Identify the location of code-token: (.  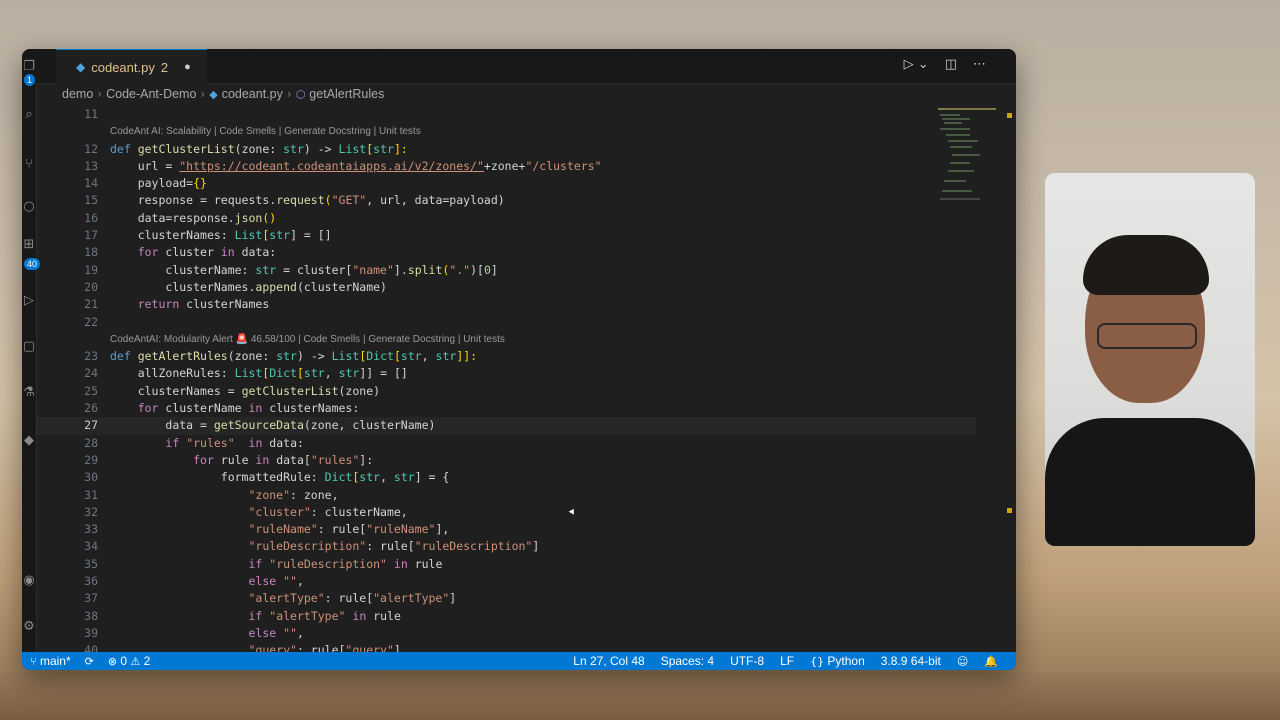
(328, 200).